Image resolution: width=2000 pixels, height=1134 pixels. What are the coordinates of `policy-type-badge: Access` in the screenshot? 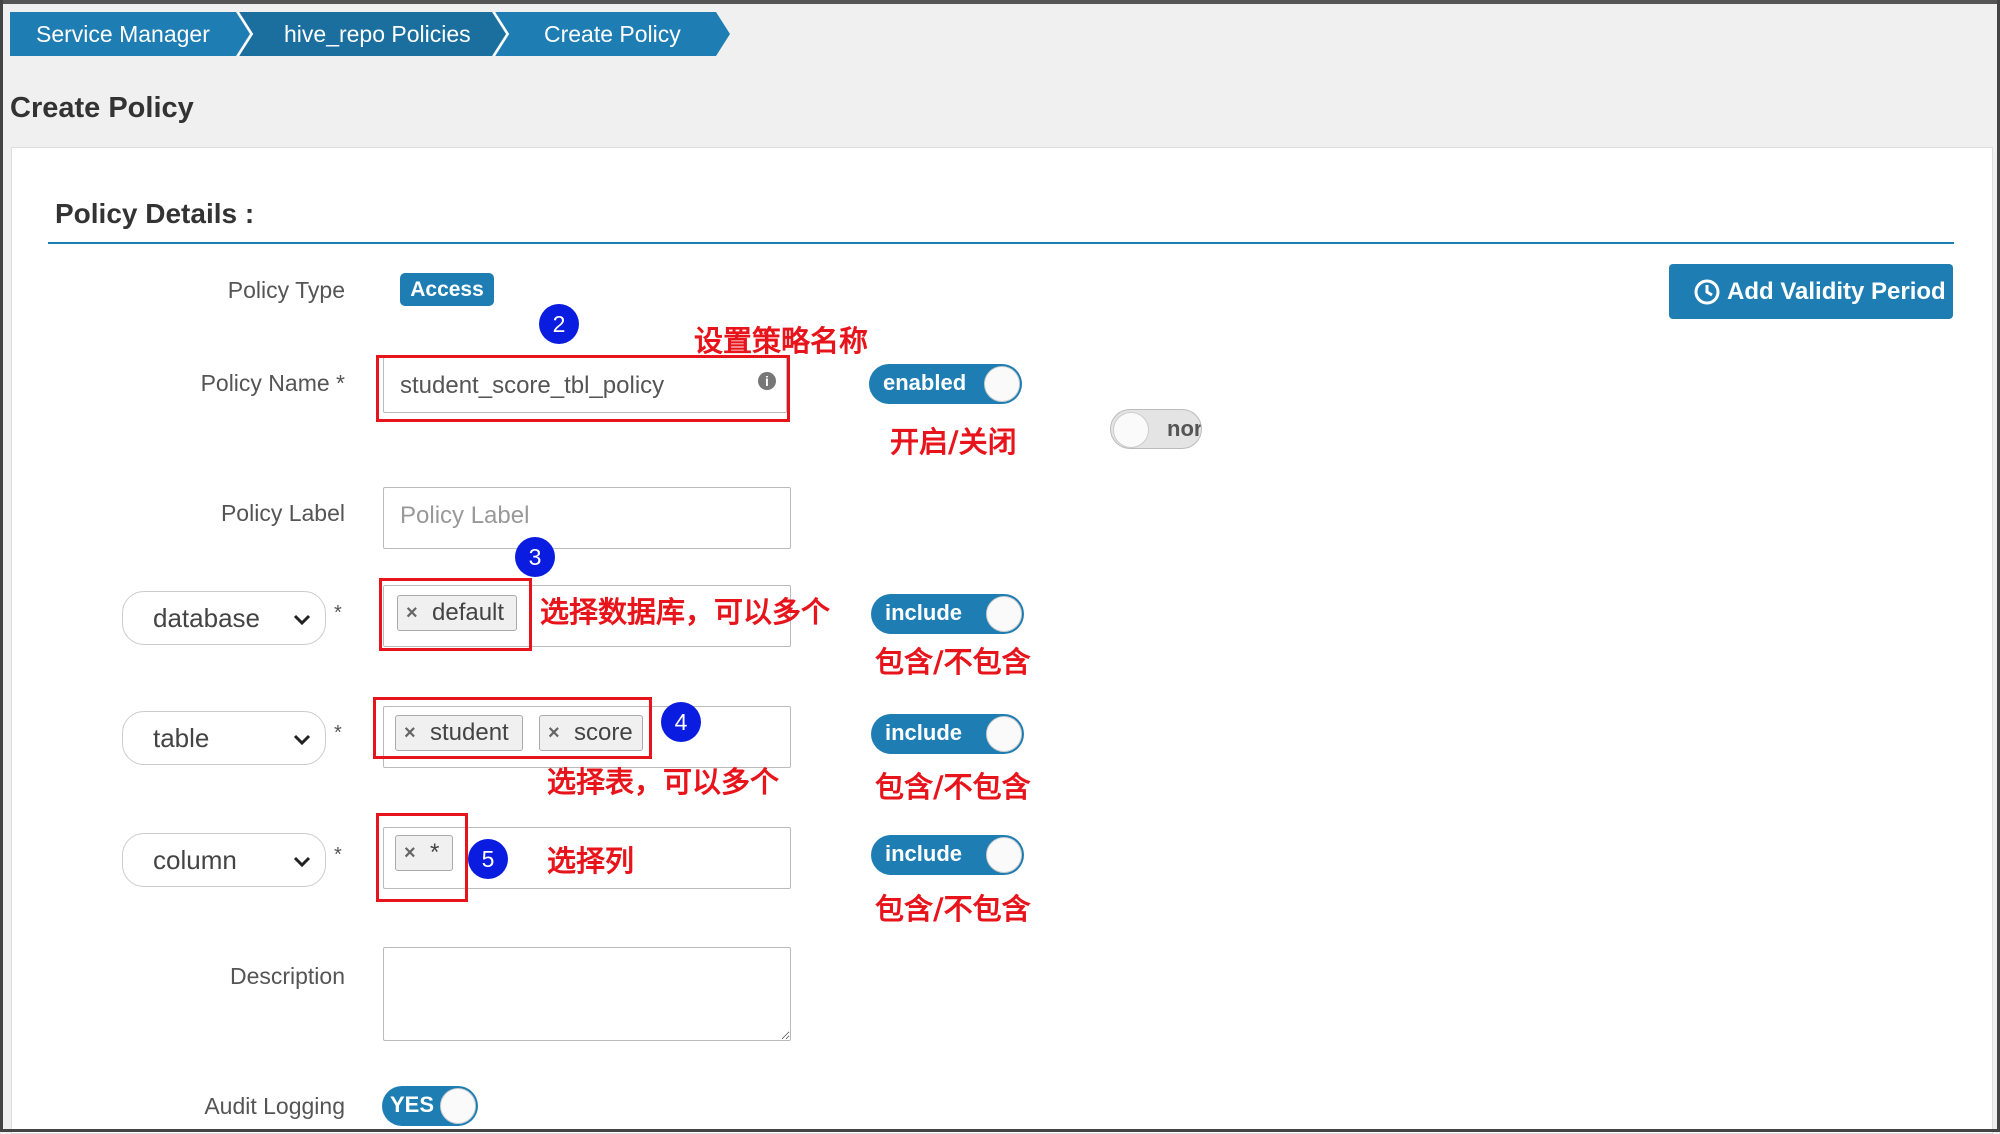 It's located at (447, 289).